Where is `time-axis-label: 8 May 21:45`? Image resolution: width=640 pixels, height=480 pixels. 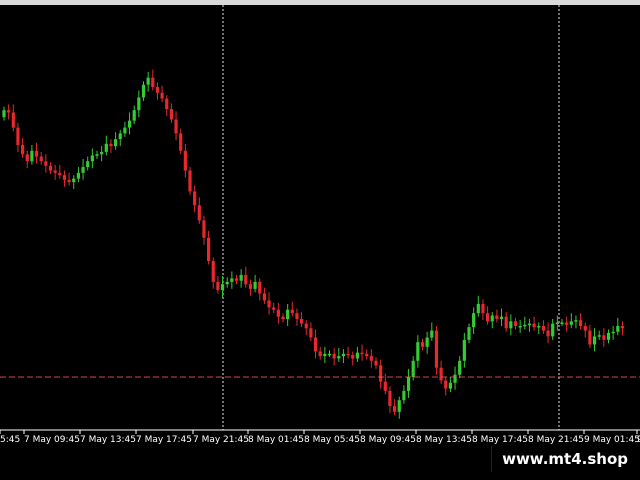
time-axis-label: 8 May 21:45 is located at coordinates (556, 440).